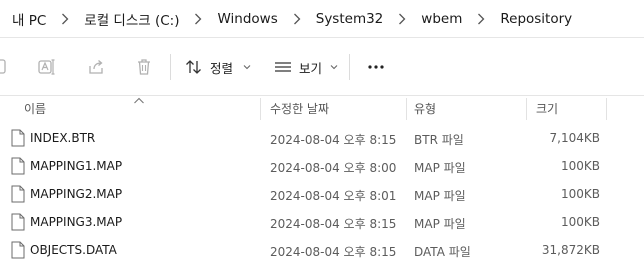  I want to click on sort-ascending-icon, so click(139, 99).